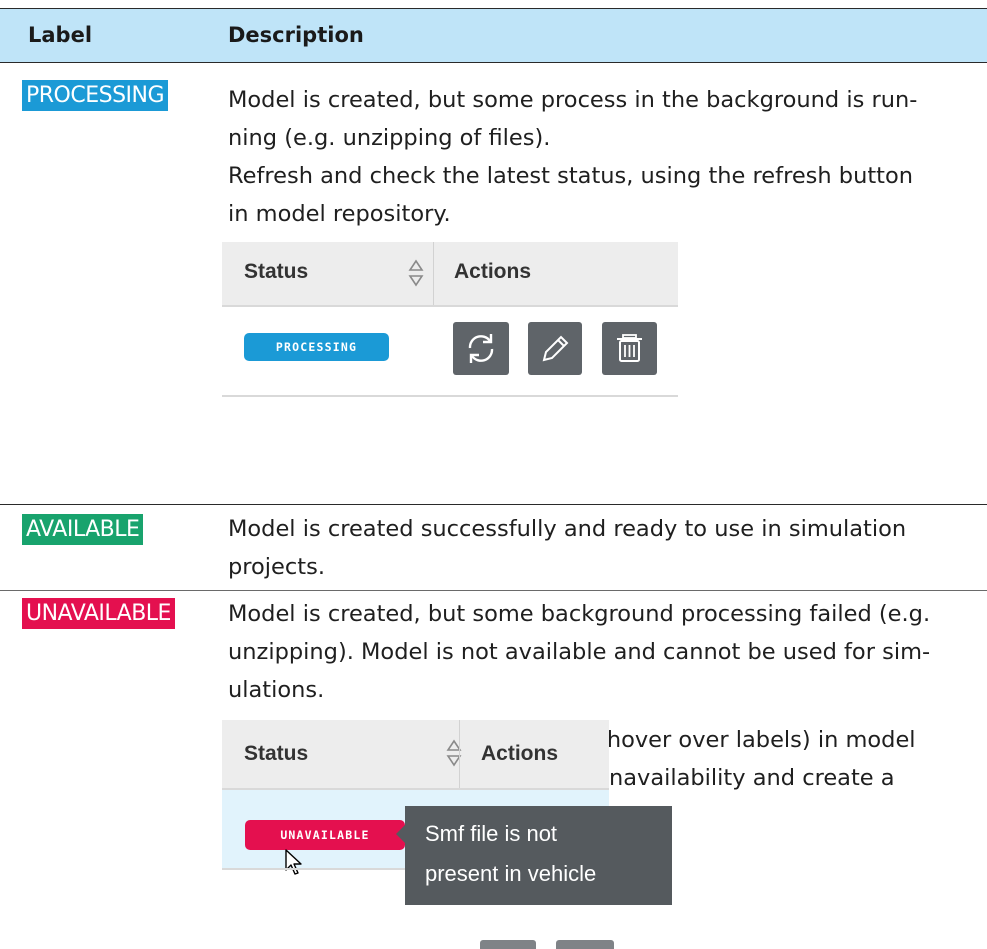 This screenshot has height=949, width=987. I want to click on delete-icon, so click(629, 348).